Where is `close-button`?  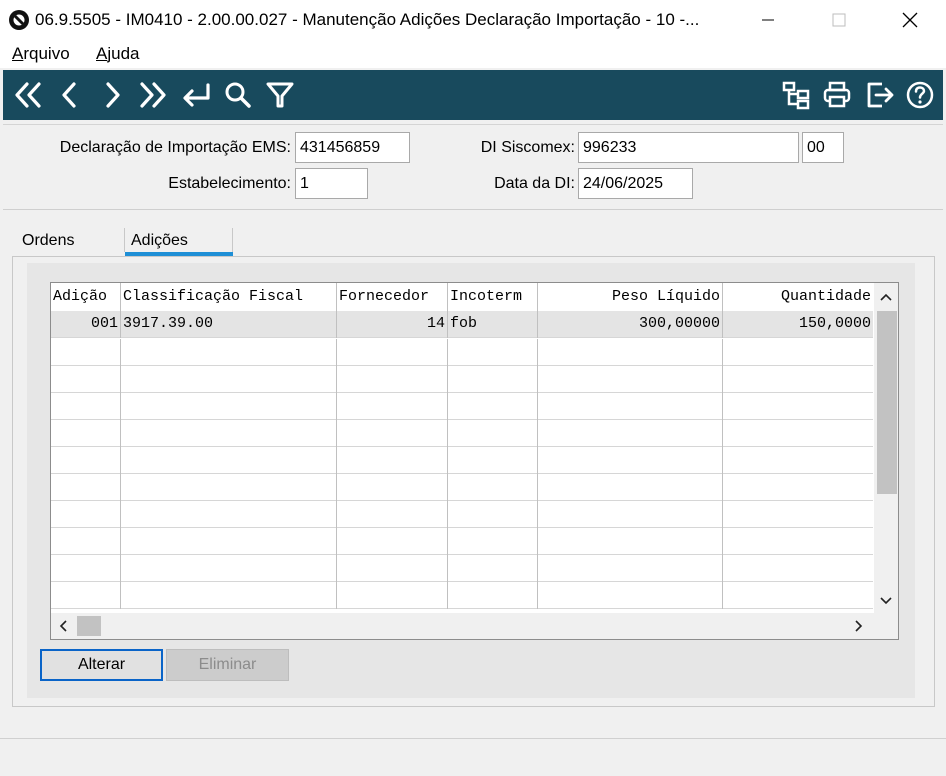
close-button is located at coordinates (910, 20).